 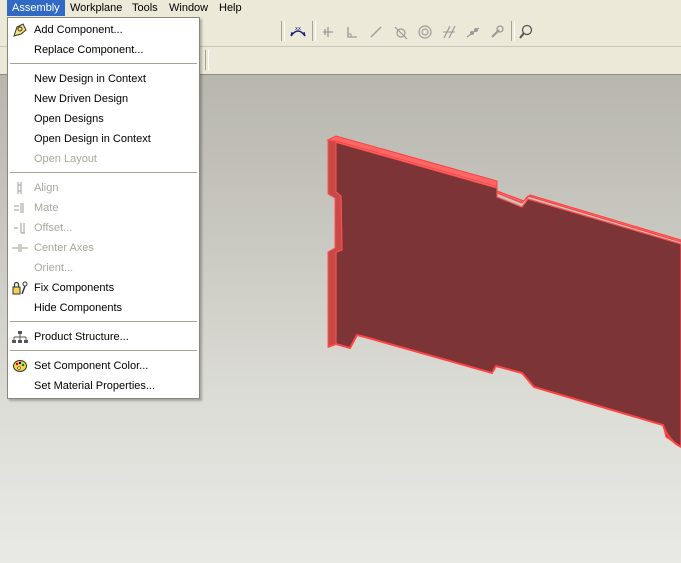 What do you see at coordinates (145, 8) in the screenshot?
I see `menu-tools: Tools` at bounding box center [145, 8].